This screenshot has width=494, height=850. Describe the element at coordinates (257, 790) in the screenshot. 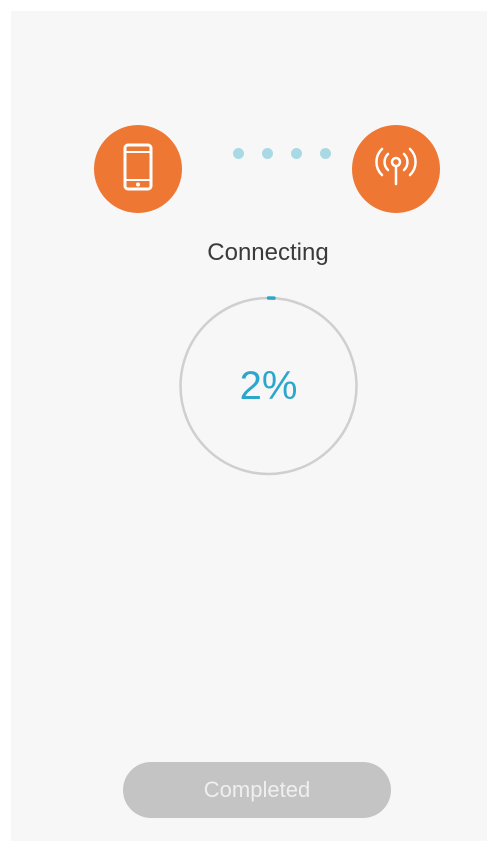

I see `completed-button: Completed` at that location.